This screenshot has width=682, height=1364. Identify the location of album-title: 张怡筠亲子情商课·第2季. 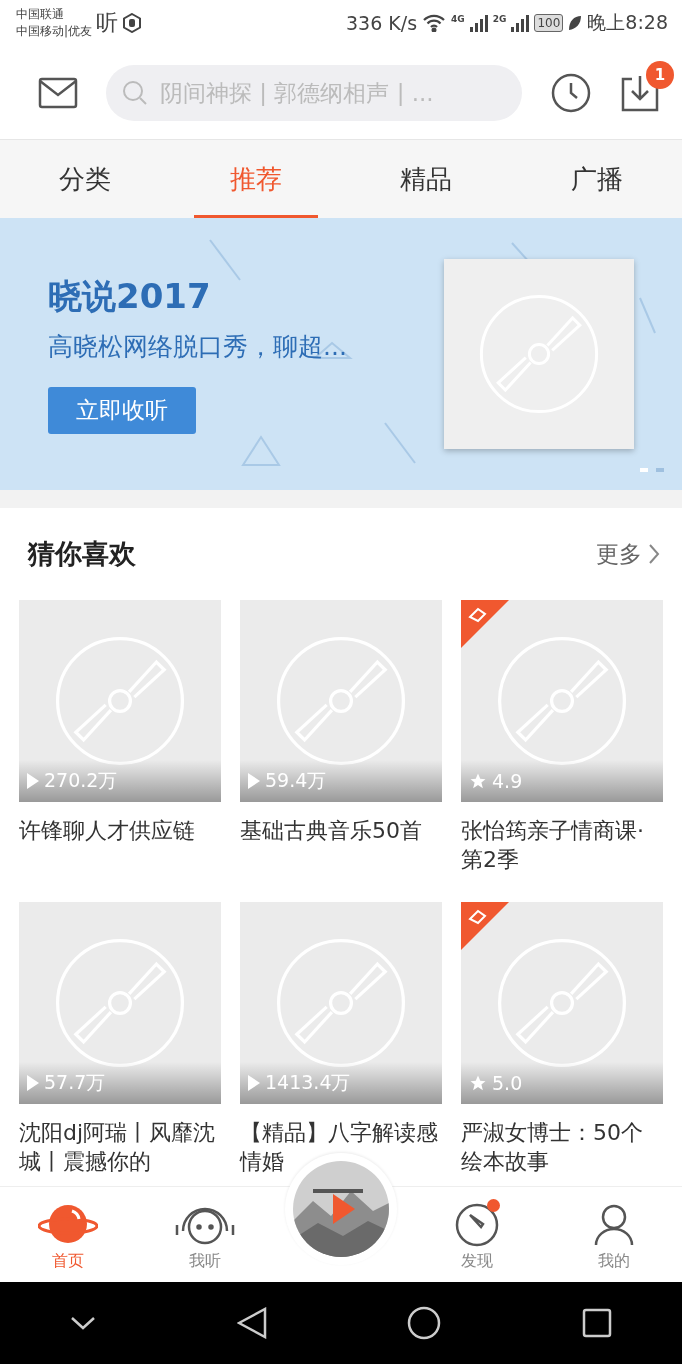
(562, 845).